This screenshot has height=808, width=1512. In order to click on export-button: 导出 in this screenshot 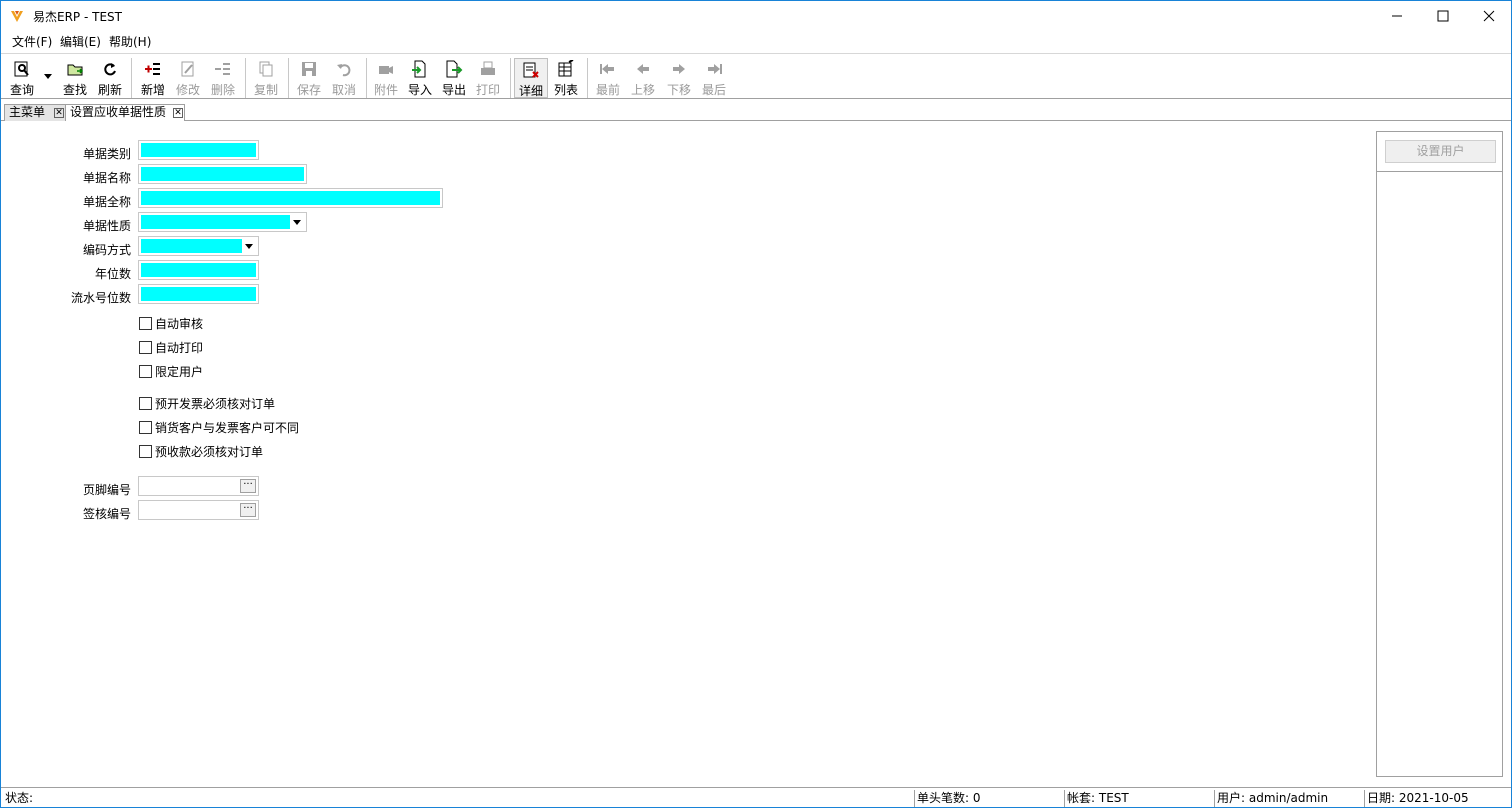, I will do `click(454, 78)`.